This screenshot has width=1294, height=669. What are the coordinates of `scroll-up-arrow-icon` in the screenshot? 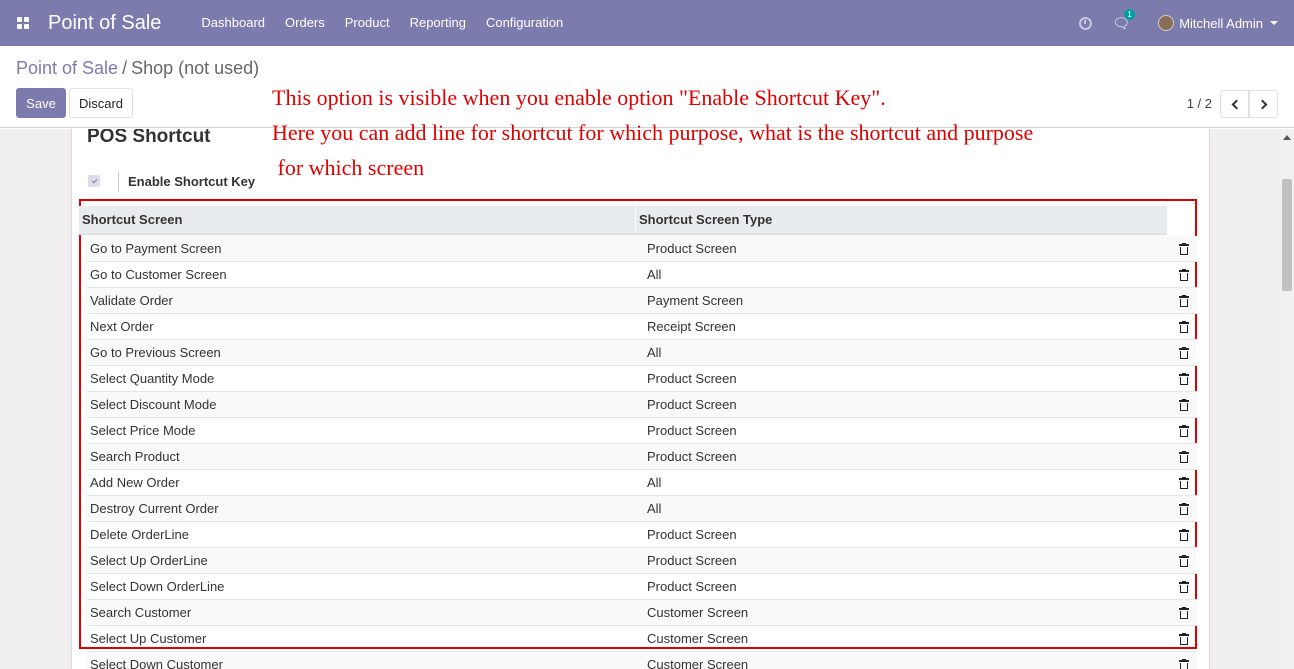 It's located at (1287, 137).